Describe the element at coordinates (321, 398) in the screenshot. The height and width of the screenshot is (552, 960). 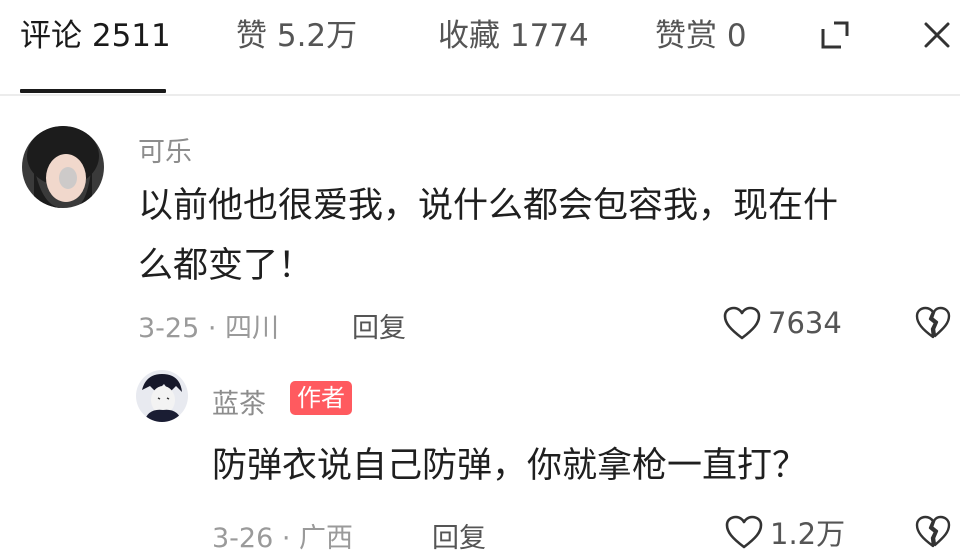
I see `author-badge: 作者` at that location.